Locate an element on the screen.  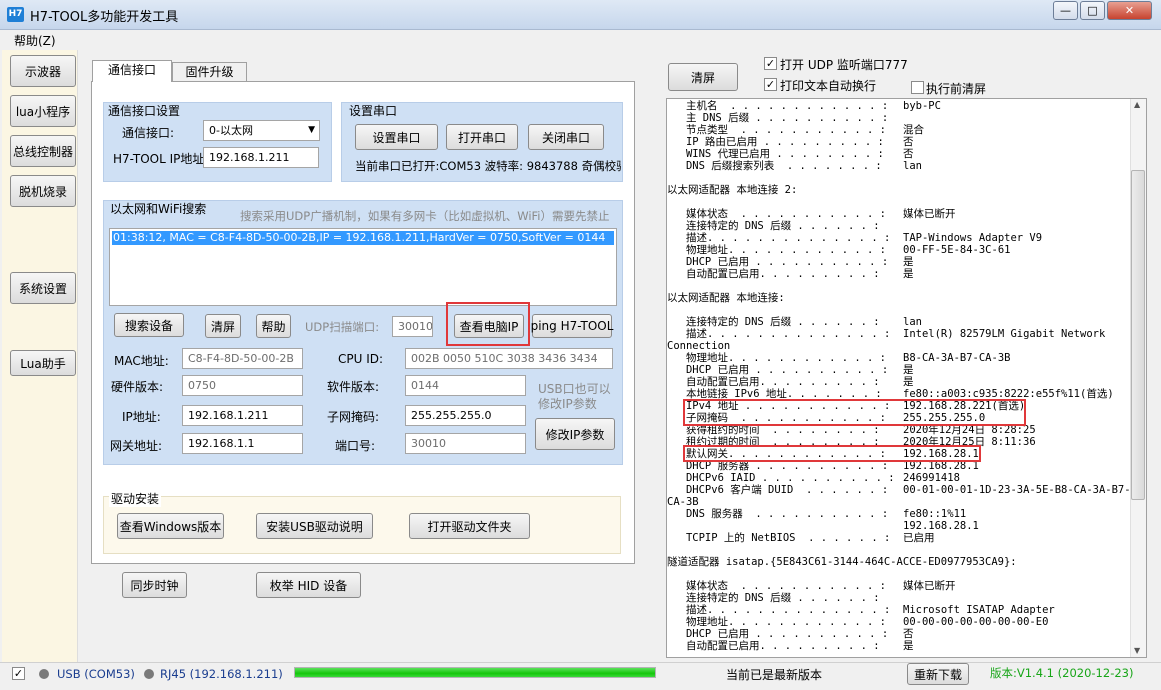
log-key: DNS 后缀搜索列表 . . . . . . . : is located at coordinates (774, 166).